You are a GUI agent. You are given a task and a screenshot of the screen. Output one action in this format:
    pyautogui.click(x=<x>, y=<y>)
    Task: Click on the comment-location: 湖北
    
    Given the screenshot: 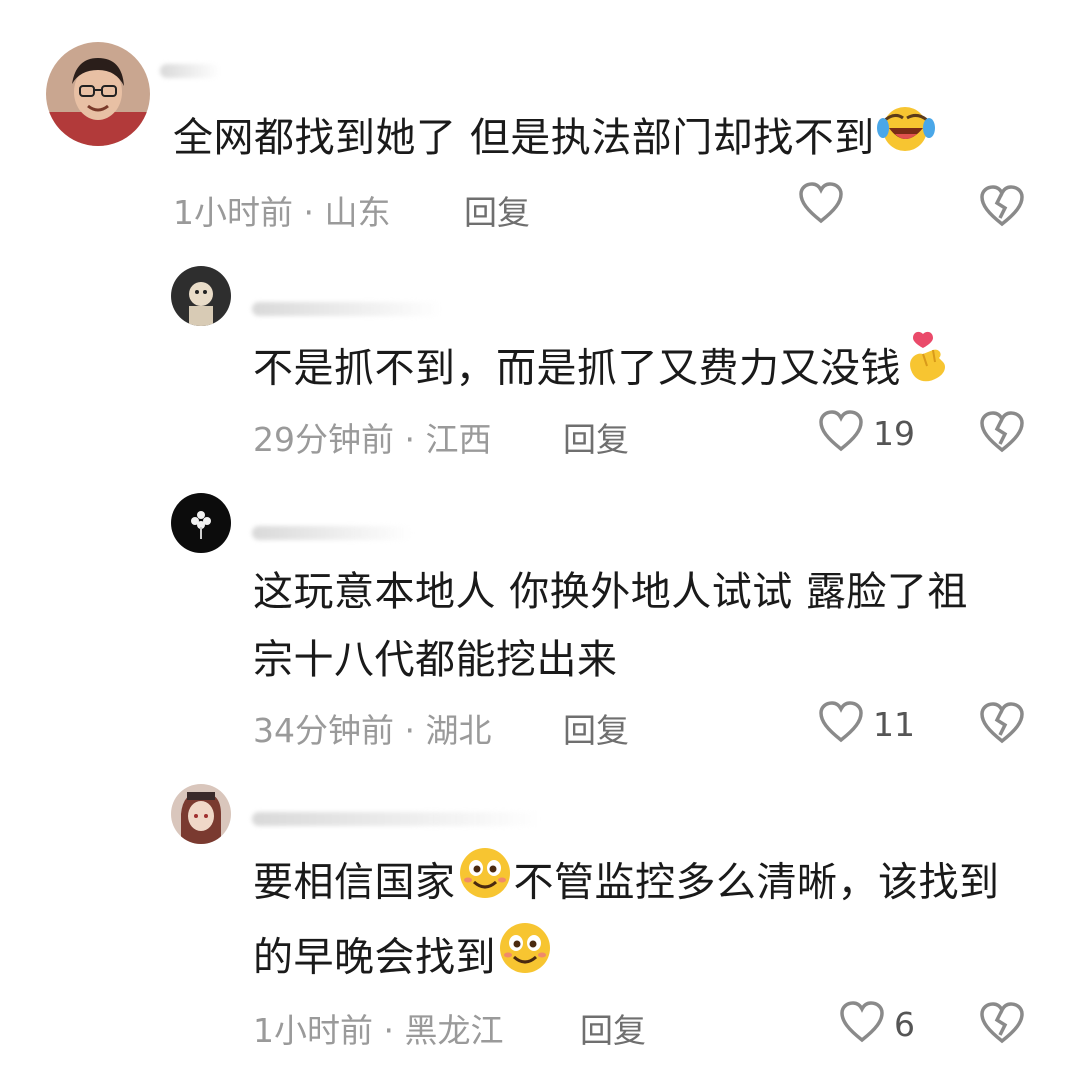 What is the action you would take?
    pyautogui.click(x=458, y=730)
    